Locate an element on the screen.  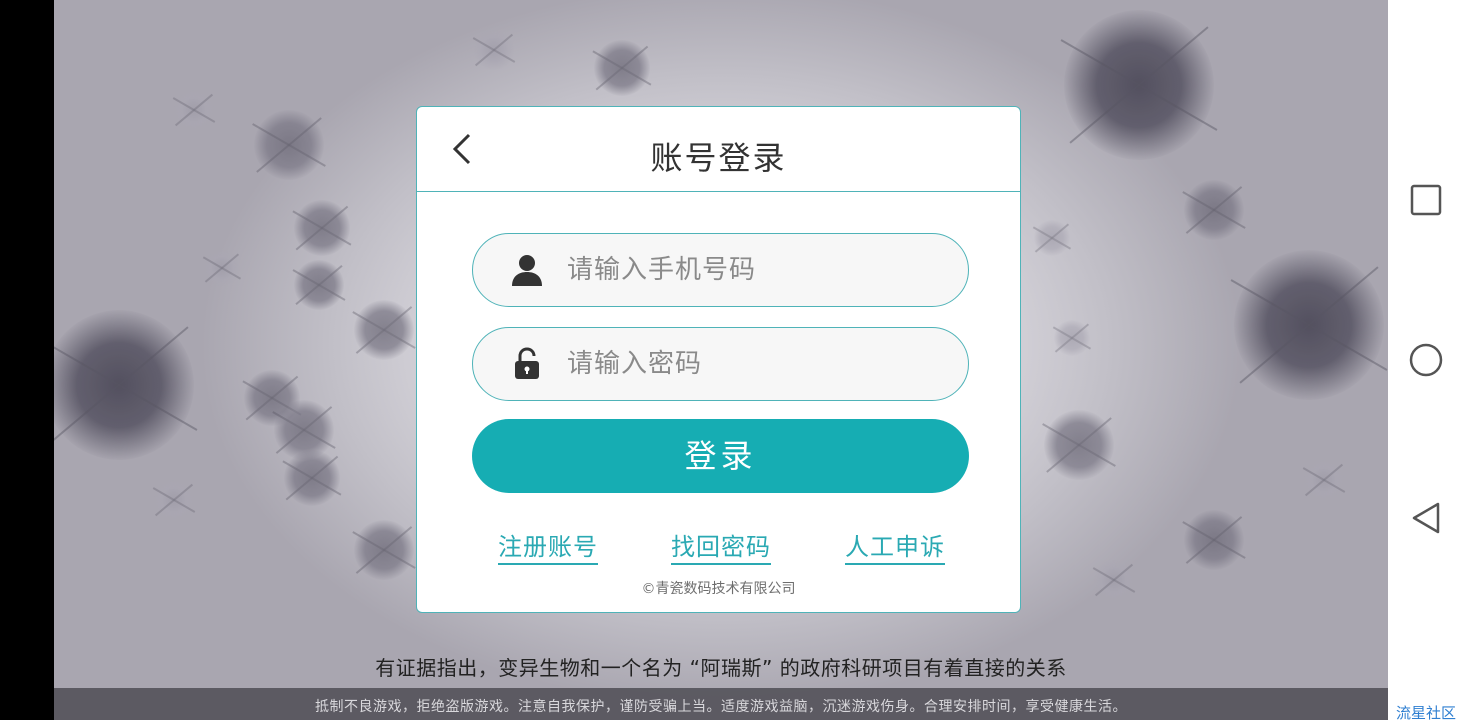
copyright-text: ©青瓷数码技术有限公司 is located at coordinates (718, 589).